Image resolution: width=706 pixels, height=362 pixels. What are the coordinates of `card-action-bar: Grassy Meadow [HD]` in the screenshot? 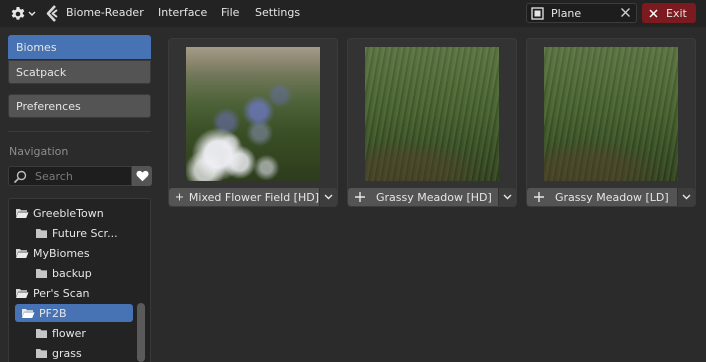 It's located at (432, 197).